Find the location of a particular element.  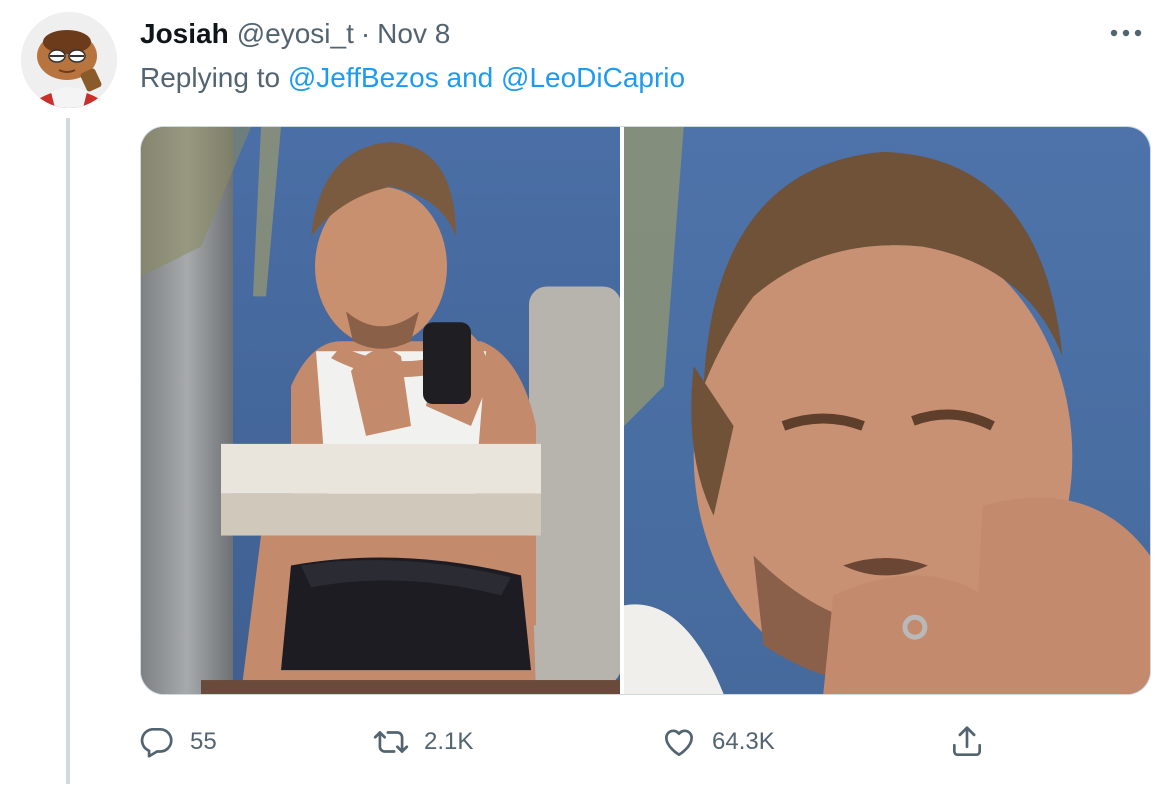

like-button: 64.3K is located at coordinates (717, 742).